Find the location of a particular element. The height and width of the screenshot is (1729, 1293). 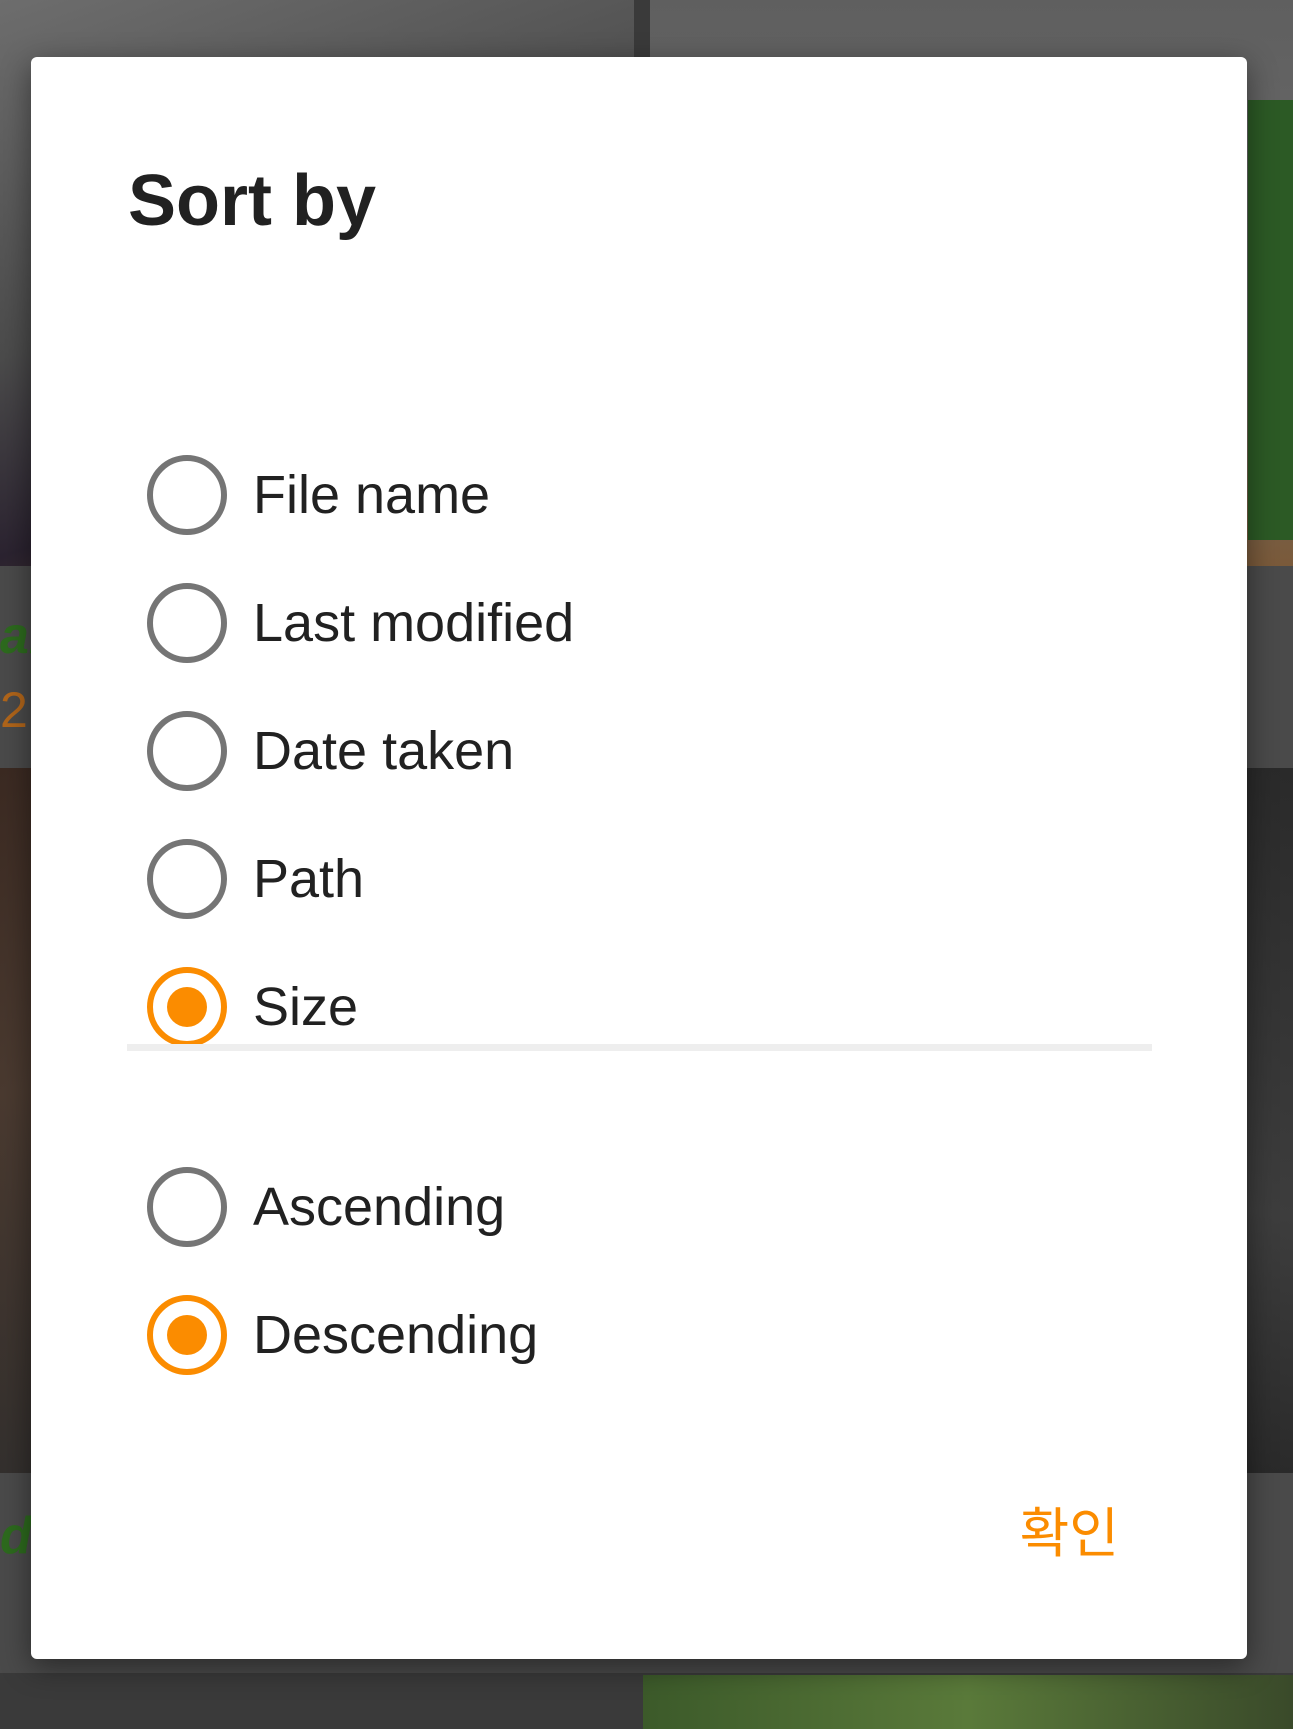

sort-option-path: Path is located at coordinates (255, 879).